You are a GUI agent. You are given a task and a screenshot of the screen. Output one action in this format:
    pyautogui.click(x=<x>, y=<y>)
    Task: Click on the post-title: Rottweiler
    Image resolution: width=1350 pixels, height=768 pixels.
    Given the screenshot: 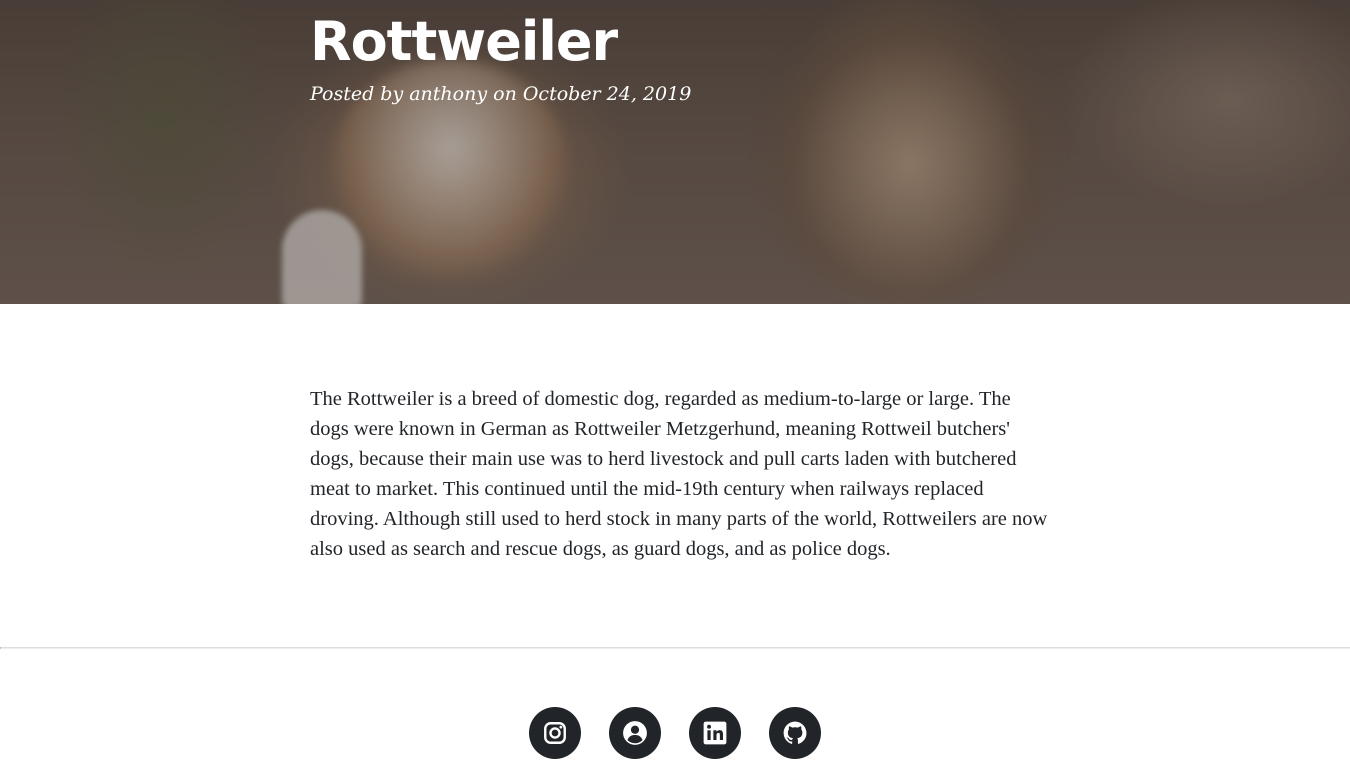 What is the action you would take?
    pyautogui.click(x=464, y=41)
    